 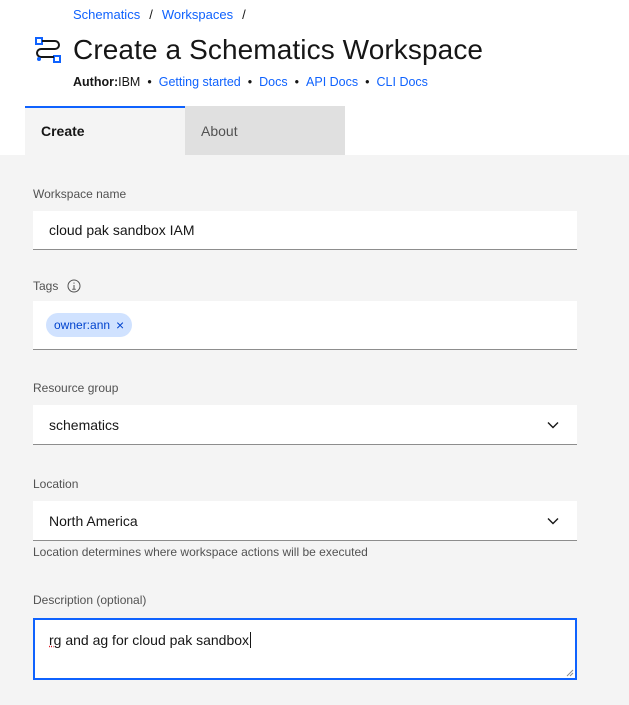 What do you see at coordinates (48, 50) in the screenshot?
I see `schematics-workflow-icon` at bounding box center [48, 50].